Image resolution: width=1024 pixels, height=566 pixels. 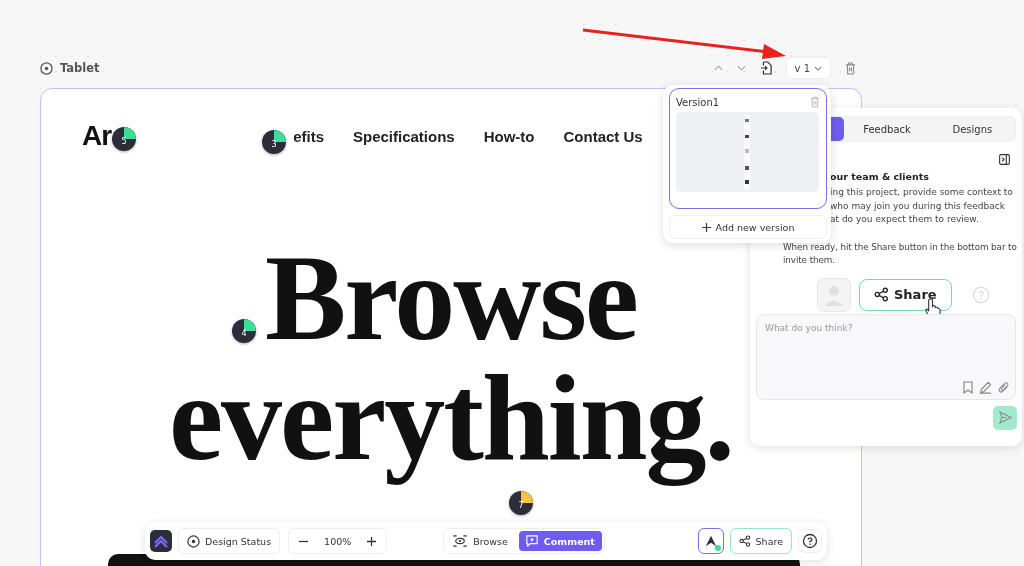 I want to click on device-label: Tablet, so click(x=70, y=68).